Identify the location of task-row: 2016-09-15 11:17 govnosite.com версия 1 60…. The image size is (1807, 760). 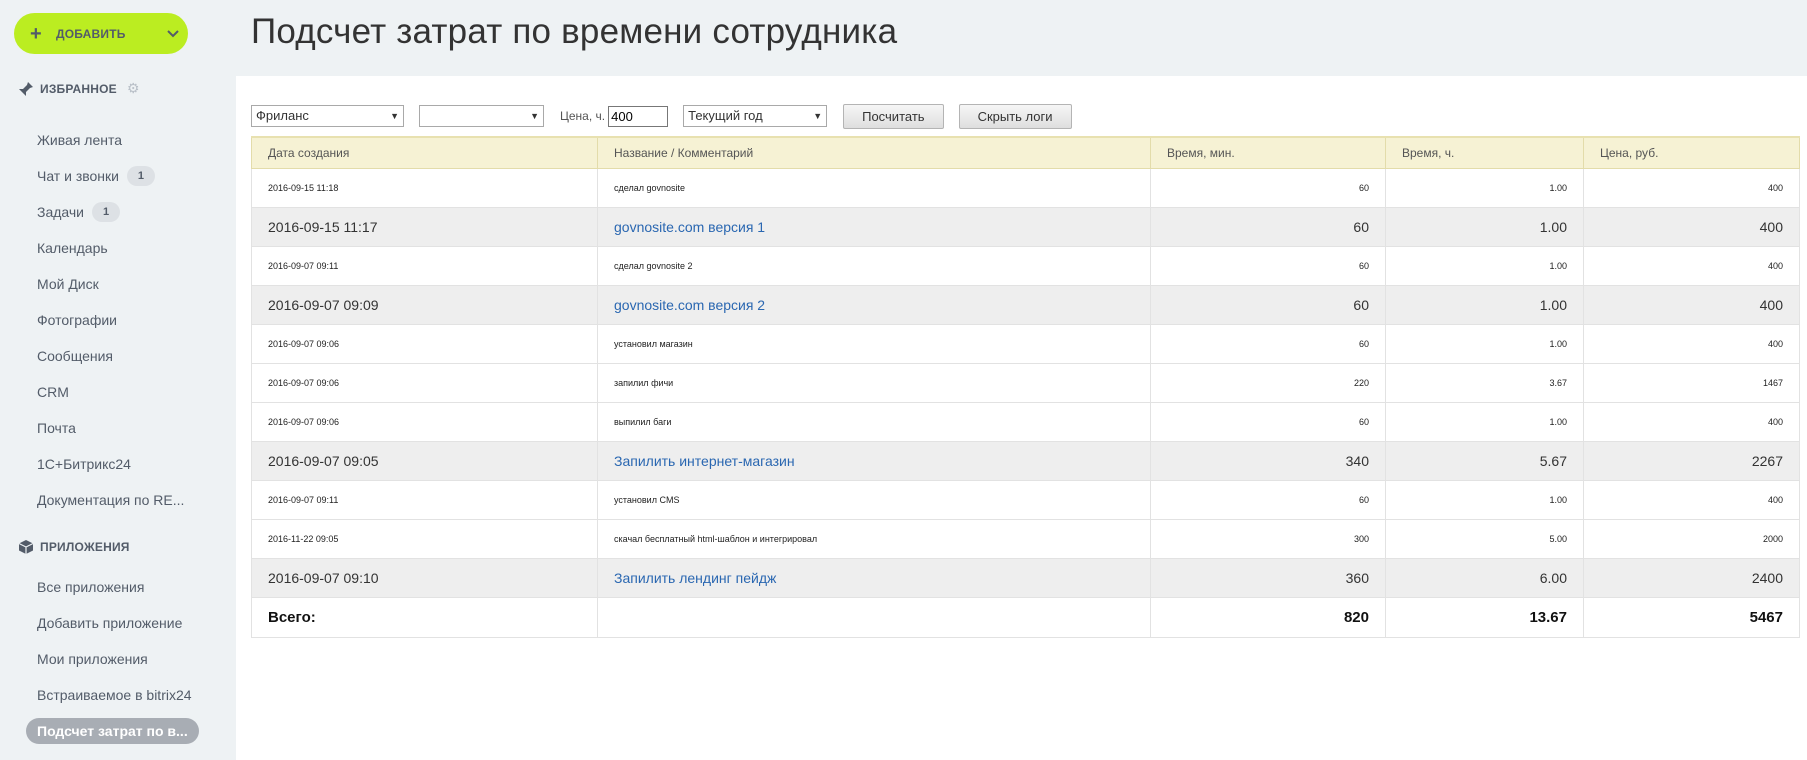
(1025, 226).